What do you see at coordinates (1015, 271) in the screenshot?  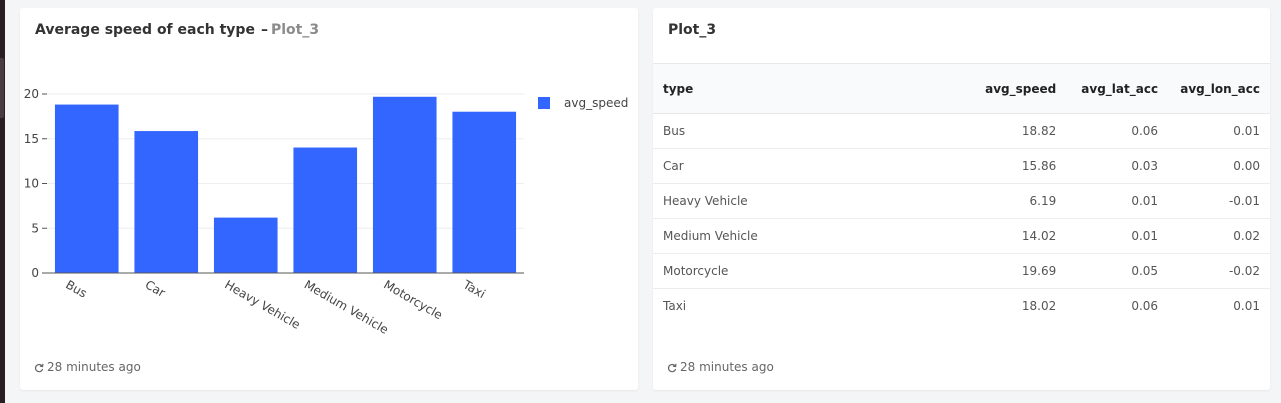 I see `cell-avg-speed: 19.69` at bounding box center [1015, 271].